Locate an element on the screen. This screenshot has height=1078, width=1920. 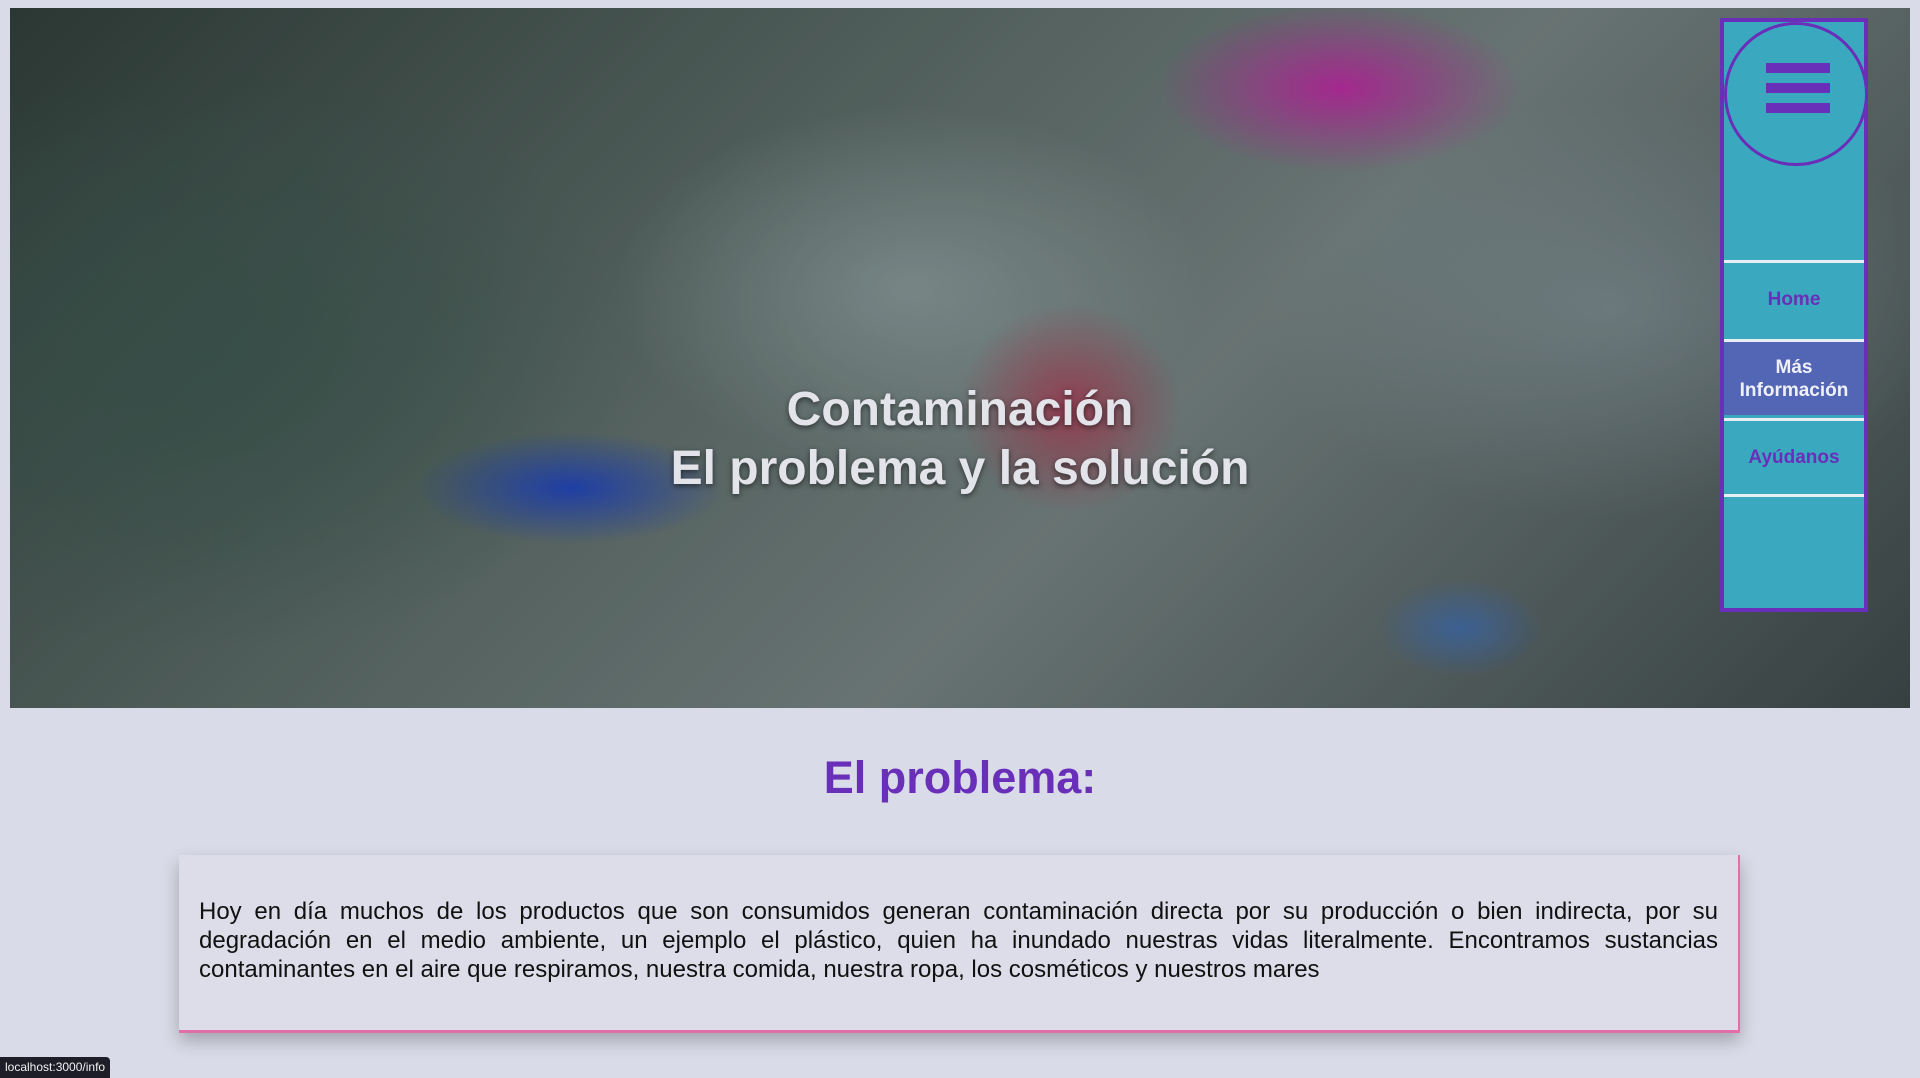
nav-item-label: Home is located at coordinates (1794, 299).